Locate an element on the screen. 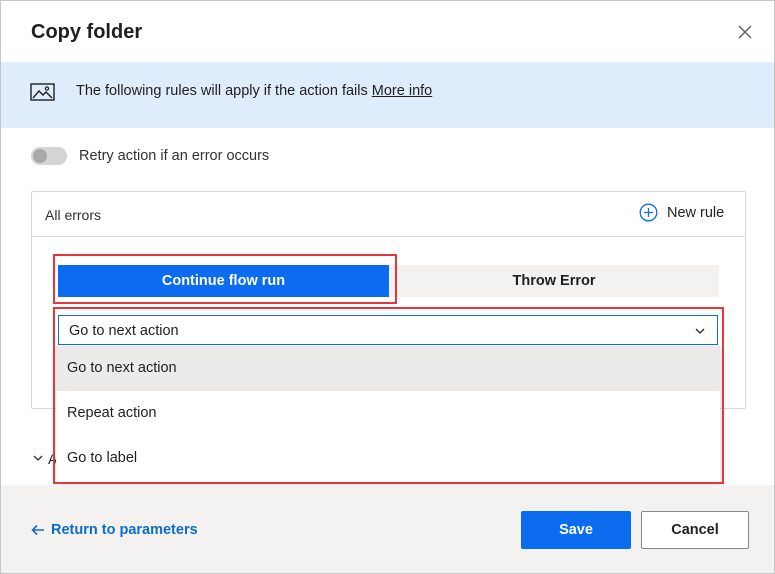  retry-toggle is located at coordinates (49, 156).